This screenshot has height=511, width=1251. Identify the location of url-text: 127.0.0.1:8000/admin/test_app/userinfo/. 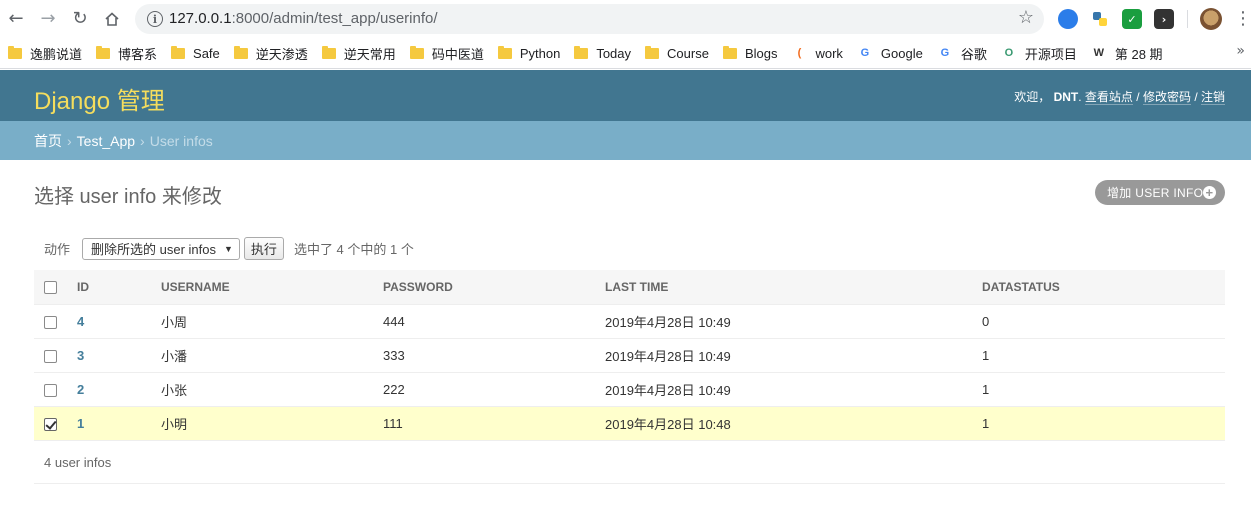
(303, 18).